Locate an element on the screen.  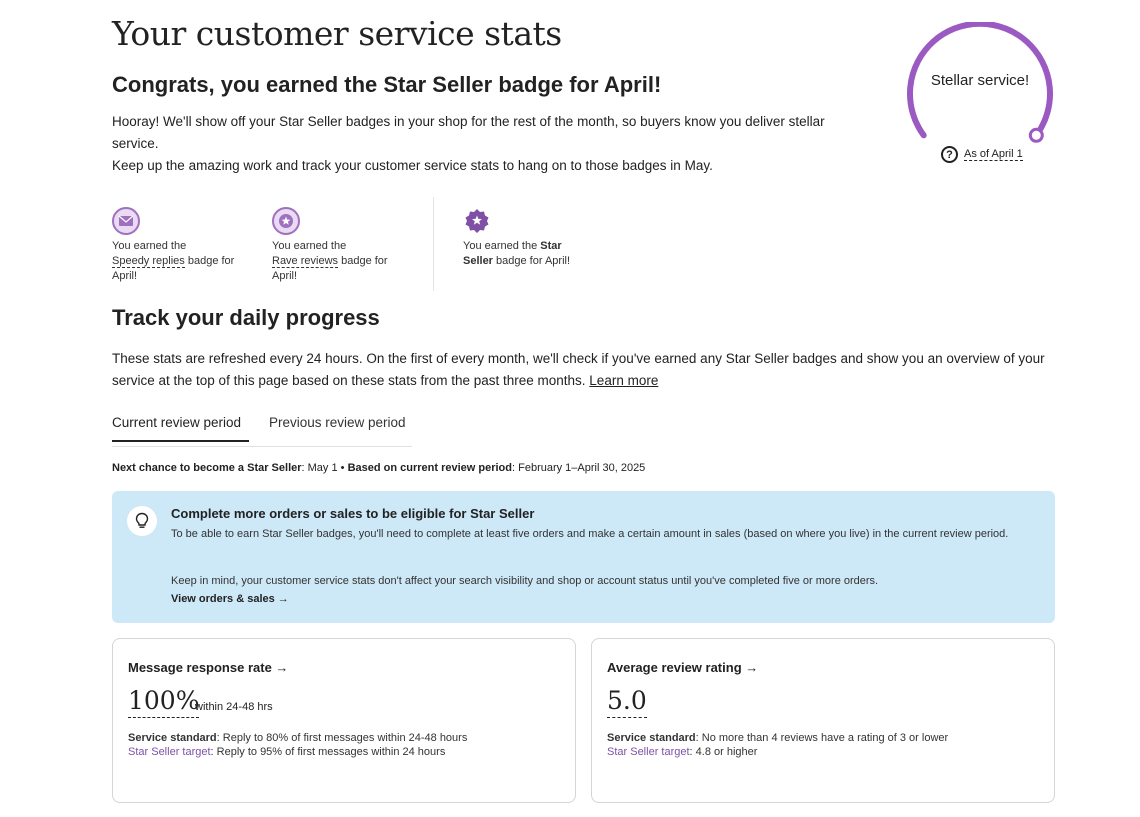
as-of-label: As of April 1 is located at coordinates (993, 154).